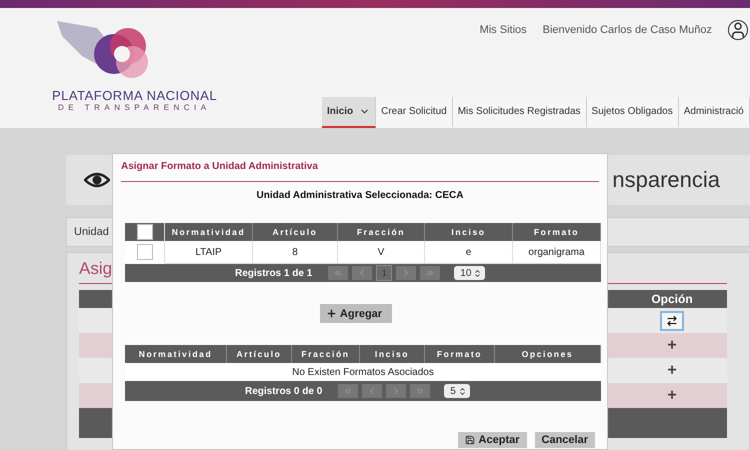 This screenshot has height=450, width=750. What do you see at coordinates (519, 112) in the screenshot?
I see `nav-tab: Mis Solicitudes Registradas` at bounding box center [519, 112].